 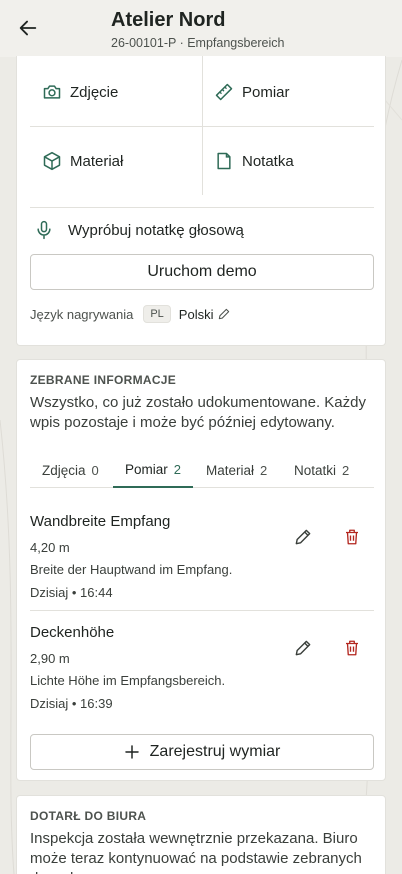 I want to click on tab-label: Pomiar, so click(x=146, y=469).